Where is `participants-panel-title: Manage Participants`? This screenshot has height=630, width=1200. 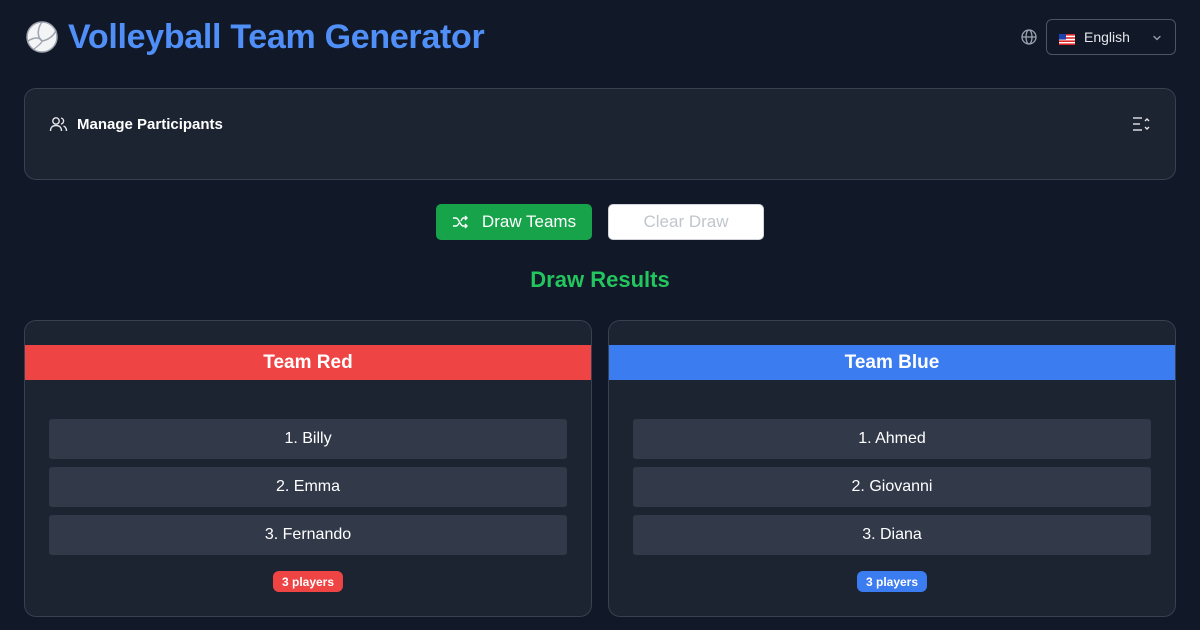
participants-panel-title: Manage Participants is located at coordinates (150, 124).